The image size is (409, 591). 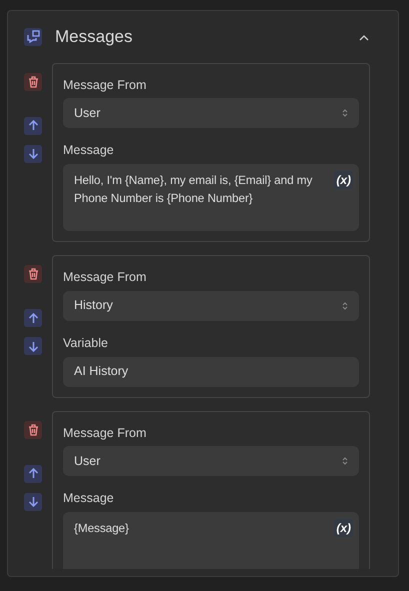 What do you see at coordinates (211, 197) in the screenshot?
I see `message-textarea: Hello, I'm {Name}, my email is, {Email} and my Phone Number is {Phone Number} (x)` at bounding box center [211, 197].